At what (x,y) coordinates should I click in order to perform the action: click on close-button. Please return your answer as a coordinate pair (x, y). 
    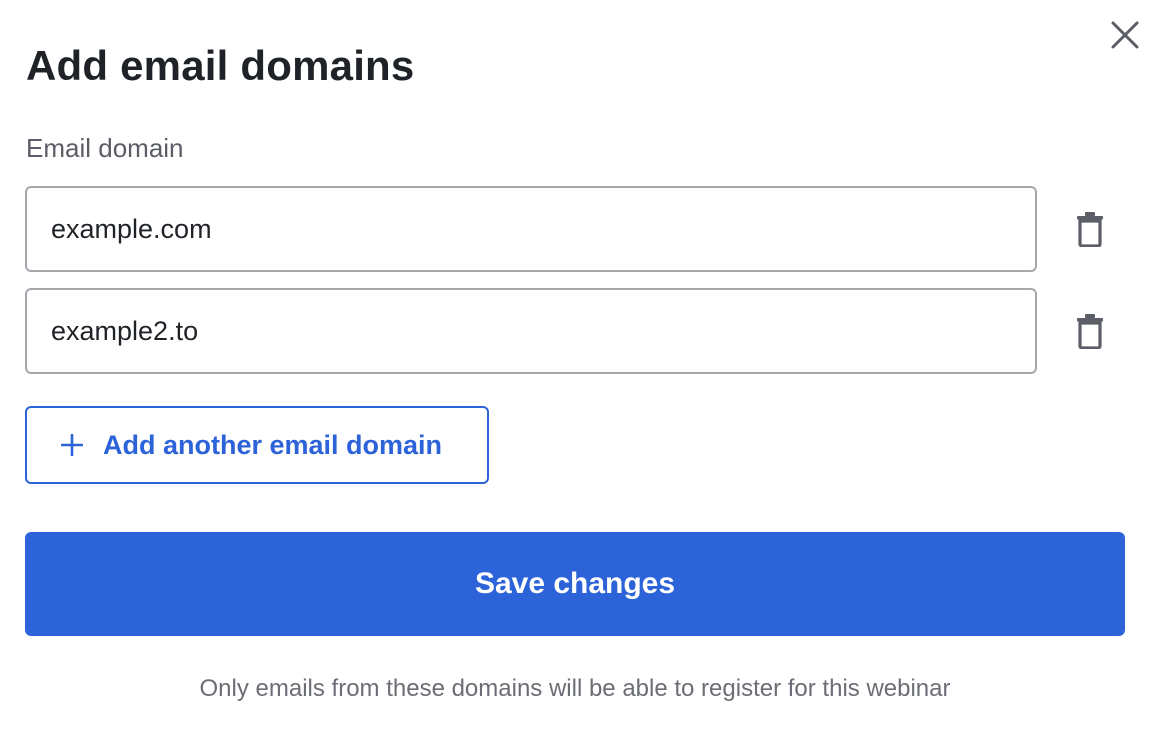
    Looking at the image, I should click on (1125, 35).